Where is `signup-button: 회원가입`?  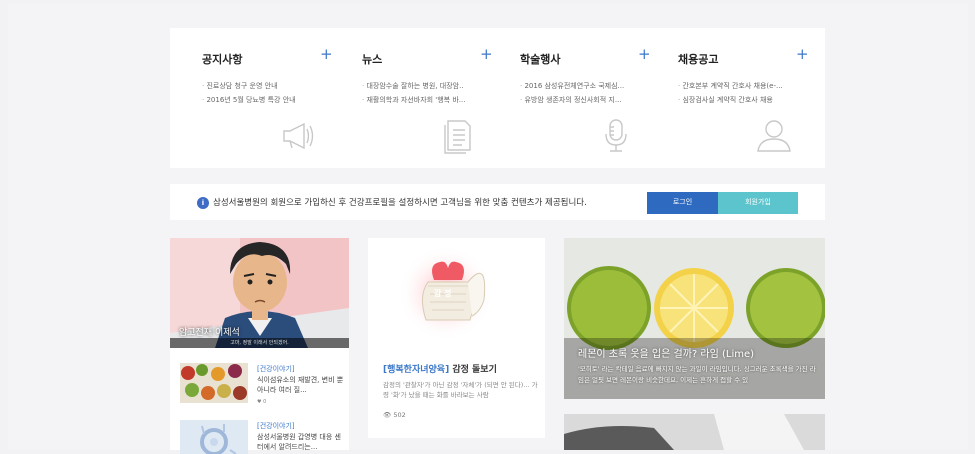
signup-button: 회원가입 is located at coordinates (758, 203).